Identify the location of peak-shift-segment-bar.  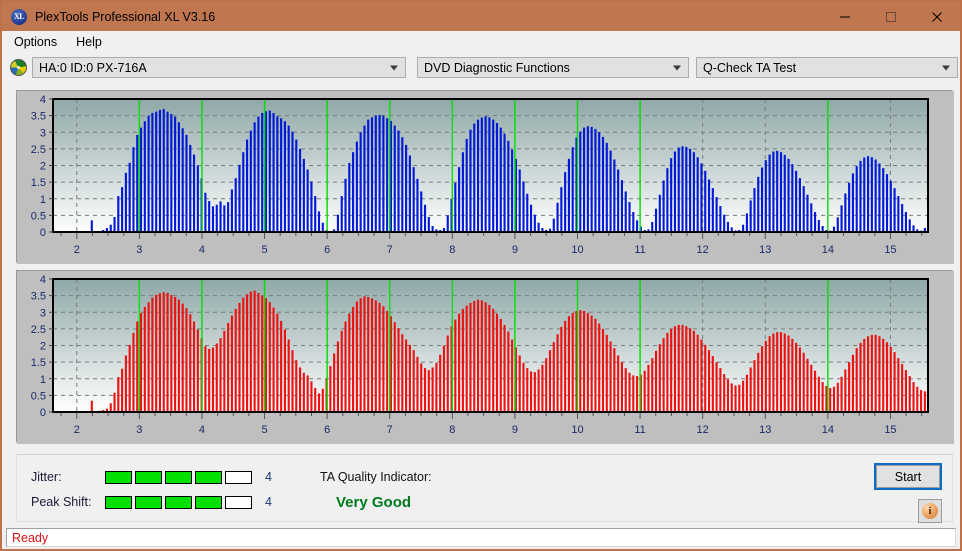
(178, 502).